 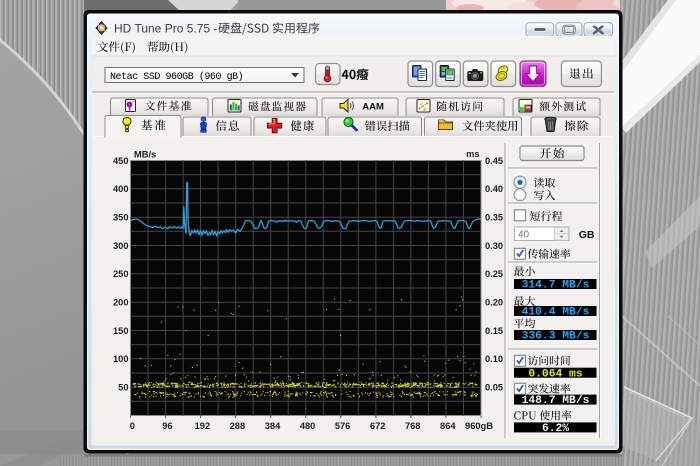 What do you see at coordinates (494, 303) in the screenshot?
I see `svg-text: 0.20` at bounding box center [494, 303].